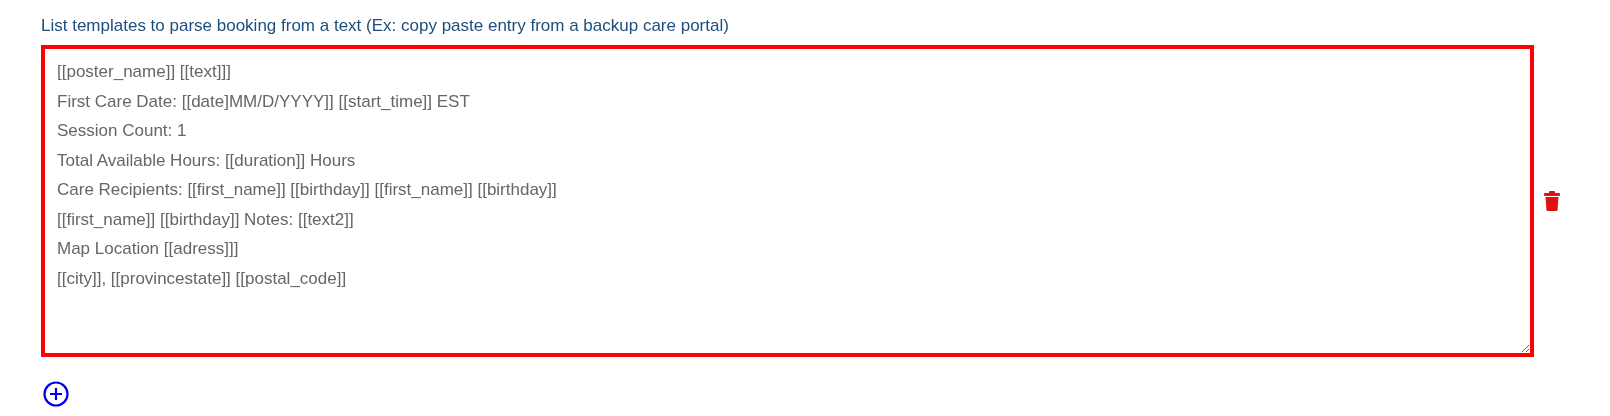  What do you see at coordinates (385, 26) in the screenshot?
I see `field-label: List templates to parse booking from a text (Ex: copy paste entry from a backup care portal)` at bounding box center [385, 26].